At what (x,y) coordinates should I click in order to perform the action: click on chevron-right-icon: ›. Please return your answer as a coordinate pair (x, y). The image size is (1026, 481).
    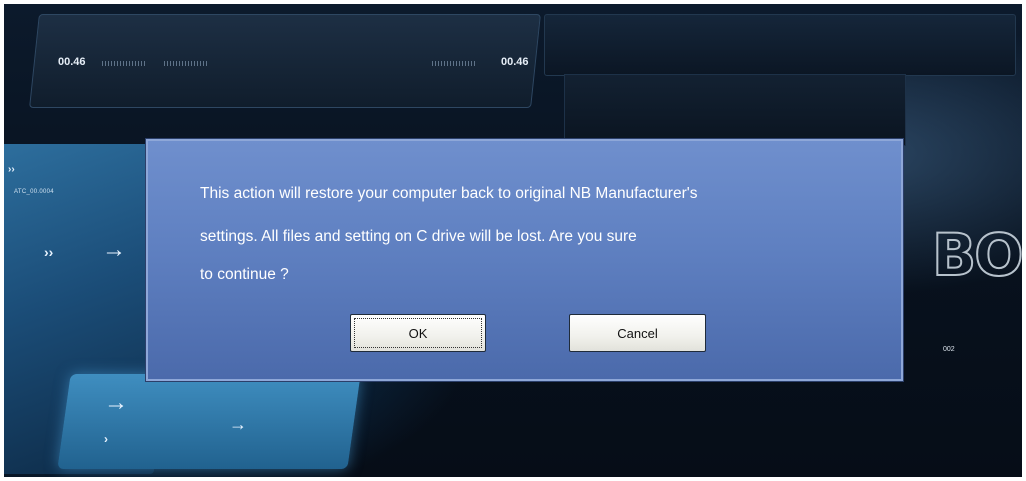
    Looking at the image, I should click on (106, 439).